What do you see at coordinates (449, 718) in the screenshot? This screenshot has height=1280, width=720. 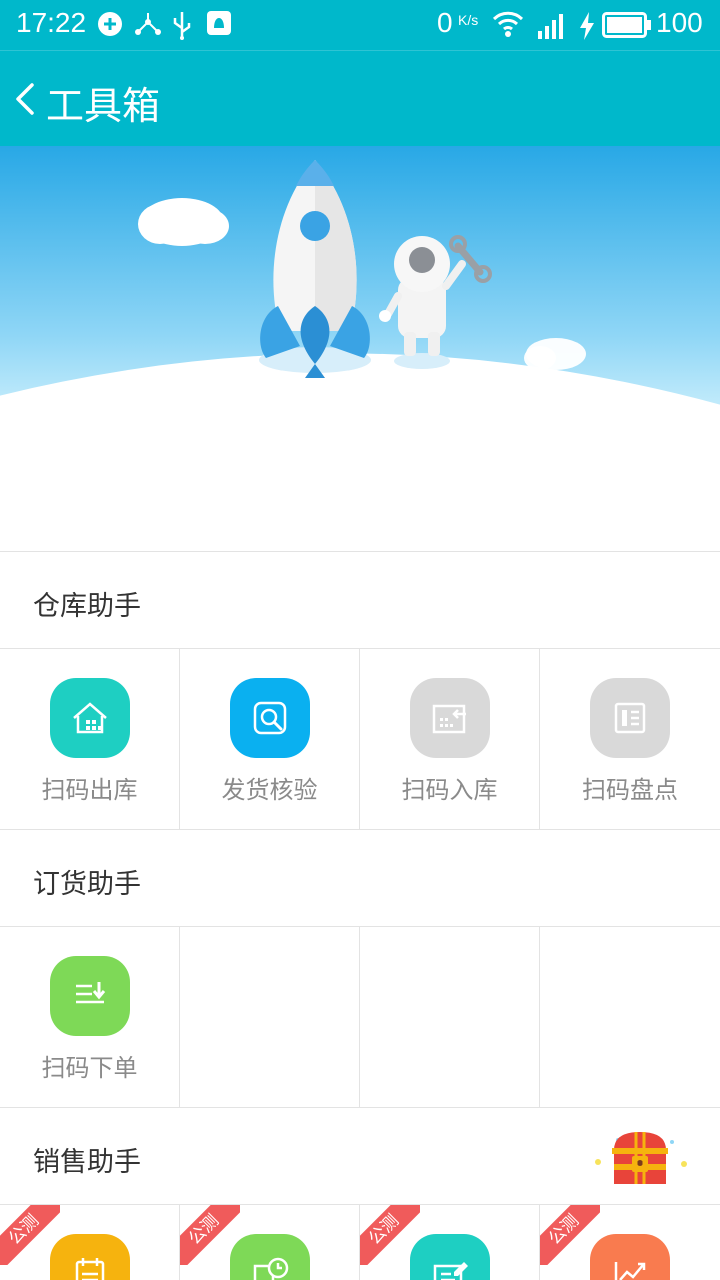 I see `warehouse-in-icon` at bounding box center [449, 718].